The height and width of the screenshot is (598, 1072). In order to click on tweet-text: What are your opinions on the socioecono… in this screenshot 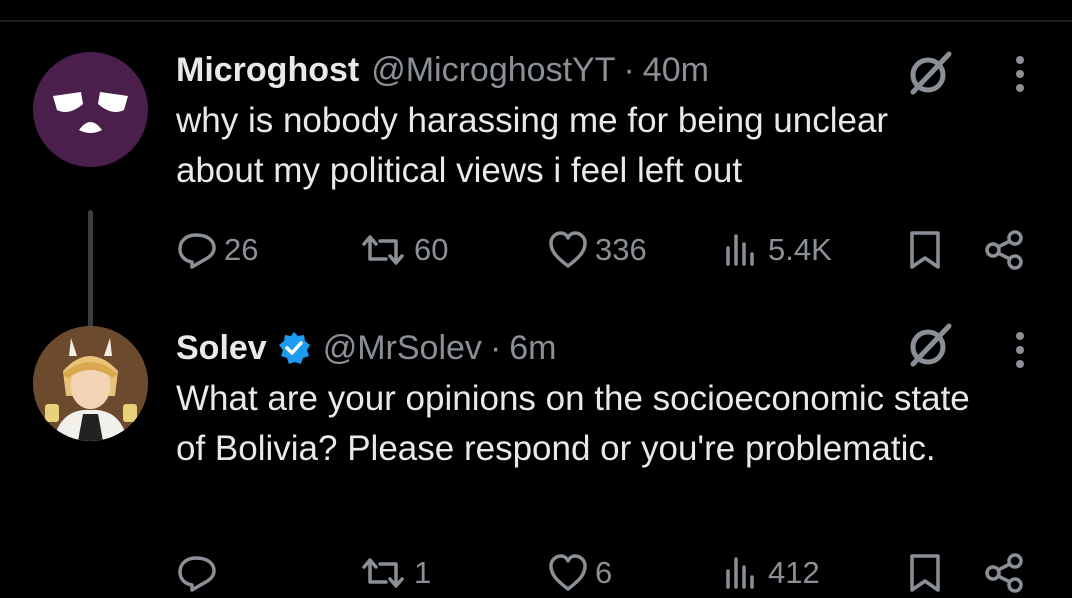, I will do `click(573, 423)`.